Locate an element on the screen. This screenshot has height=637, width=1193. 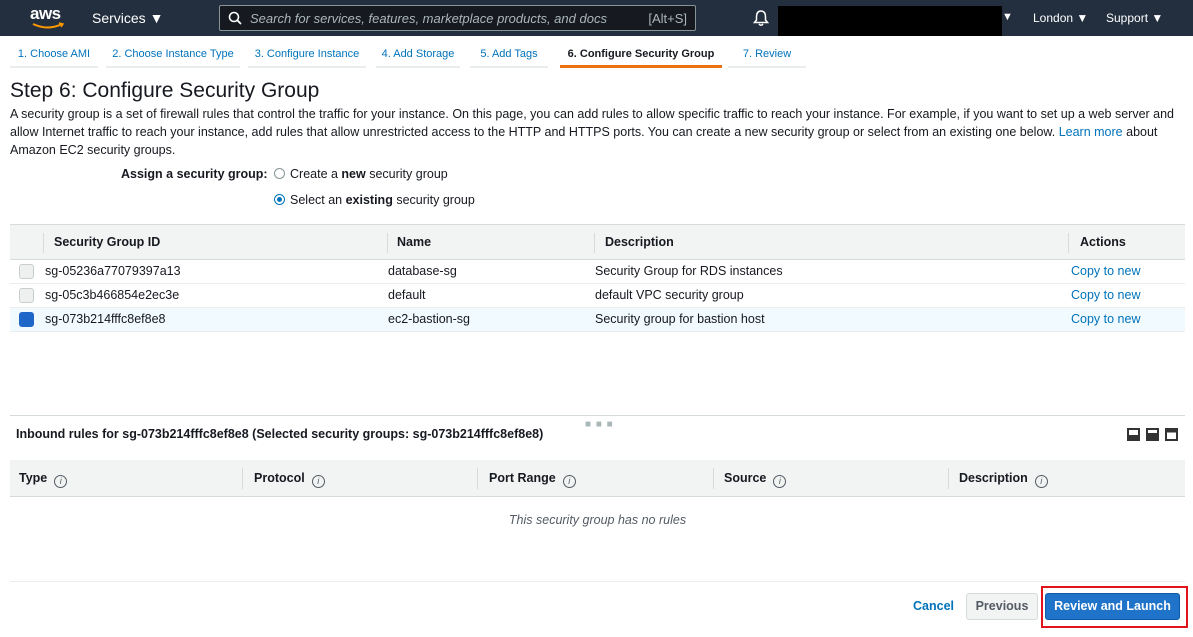
layout-split-panel-icon is located at coordinates (1152, 434).